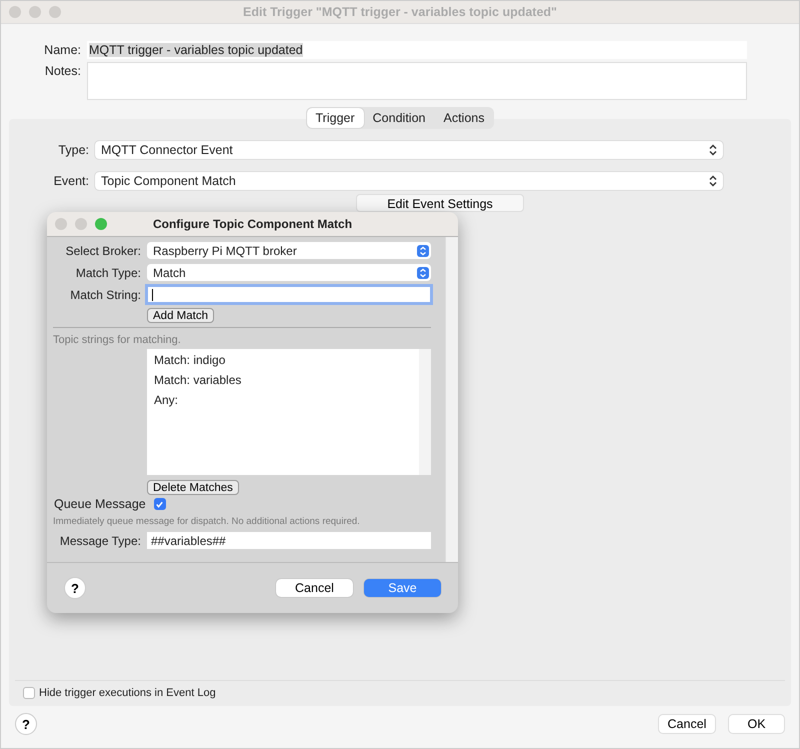 The width and height of the screenshot is (800, 749). Describe the element at coordinates (402, 588) in the screenshot. I see `save-button: Save` at that location.